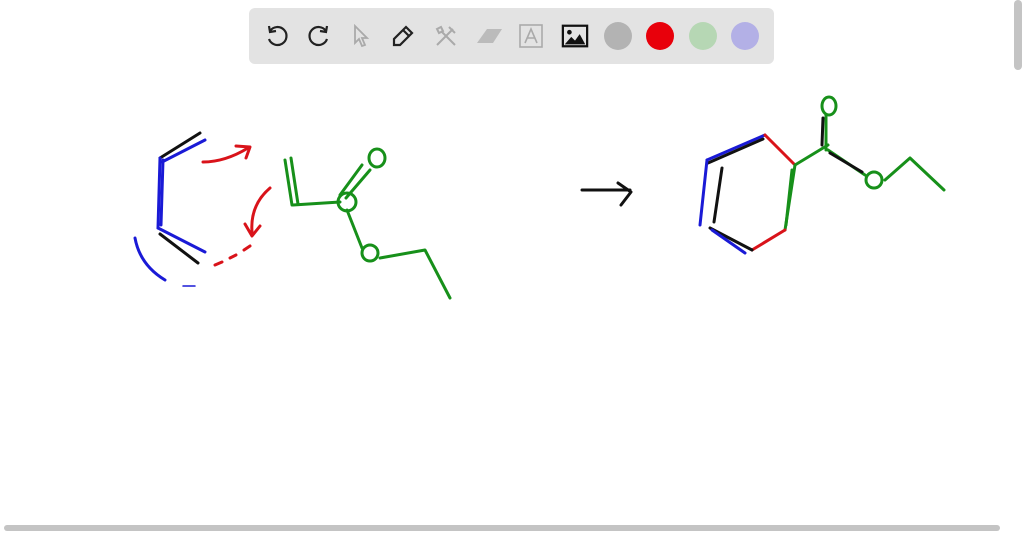  What do you see at coordinates (575, 36) in the screenshot?
I see `image-icon` at bounding box center [575, 36].